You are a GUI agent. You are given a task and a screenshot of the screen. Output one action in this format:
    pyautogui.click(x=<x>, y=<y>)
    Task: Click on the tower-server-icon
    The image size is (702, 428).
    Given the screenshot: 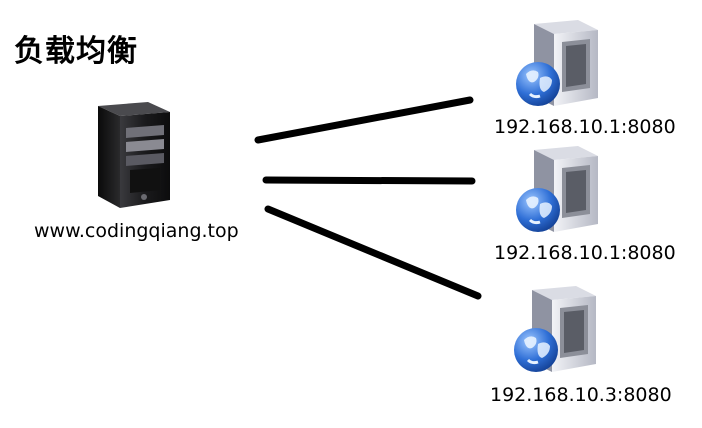 What is the action you would take?
    pyautogui.click(x=134, y=155)
    